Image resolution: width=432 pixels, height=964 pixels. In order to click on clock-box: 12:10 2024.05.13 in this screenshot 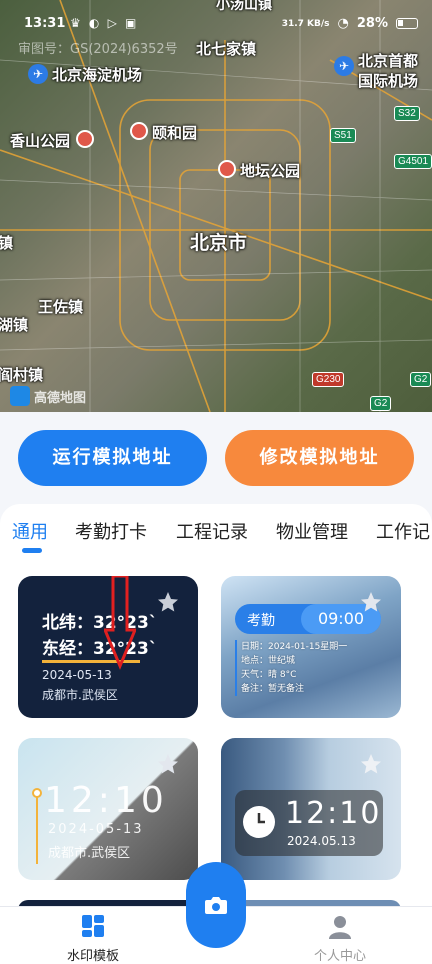, I will do `click(309, 823)`.